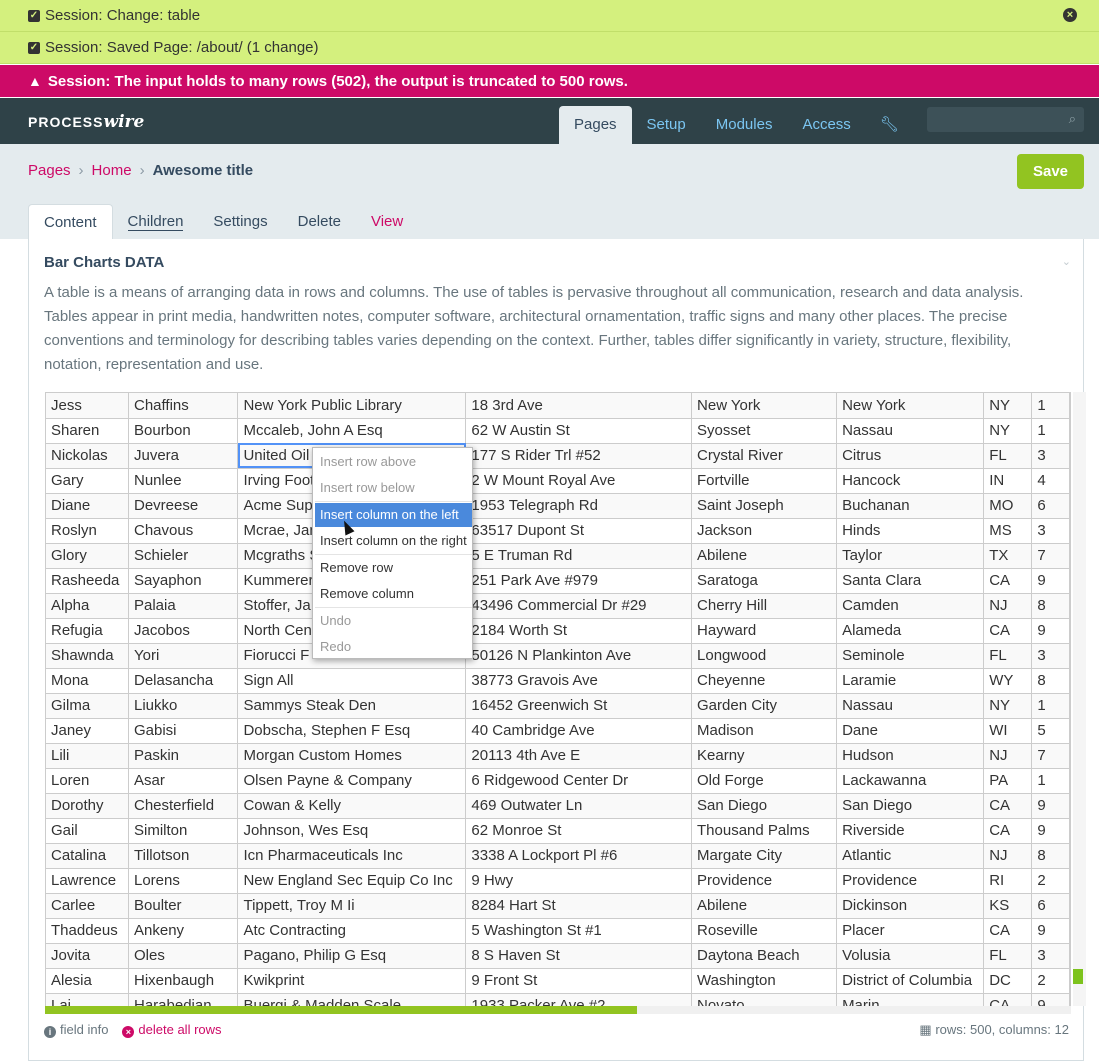 The height and width of the screenshot is (1062, 1099). I want to click on table-cell: San Diego, so click(910, 806).